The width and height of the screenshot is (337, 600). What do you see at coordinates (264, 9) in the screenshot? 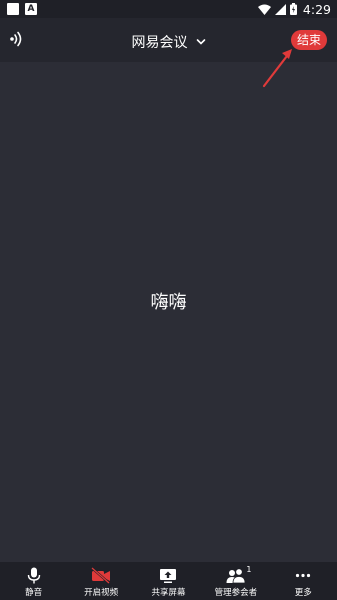
I see `wifi-icon` at bounding box center [264, 9].